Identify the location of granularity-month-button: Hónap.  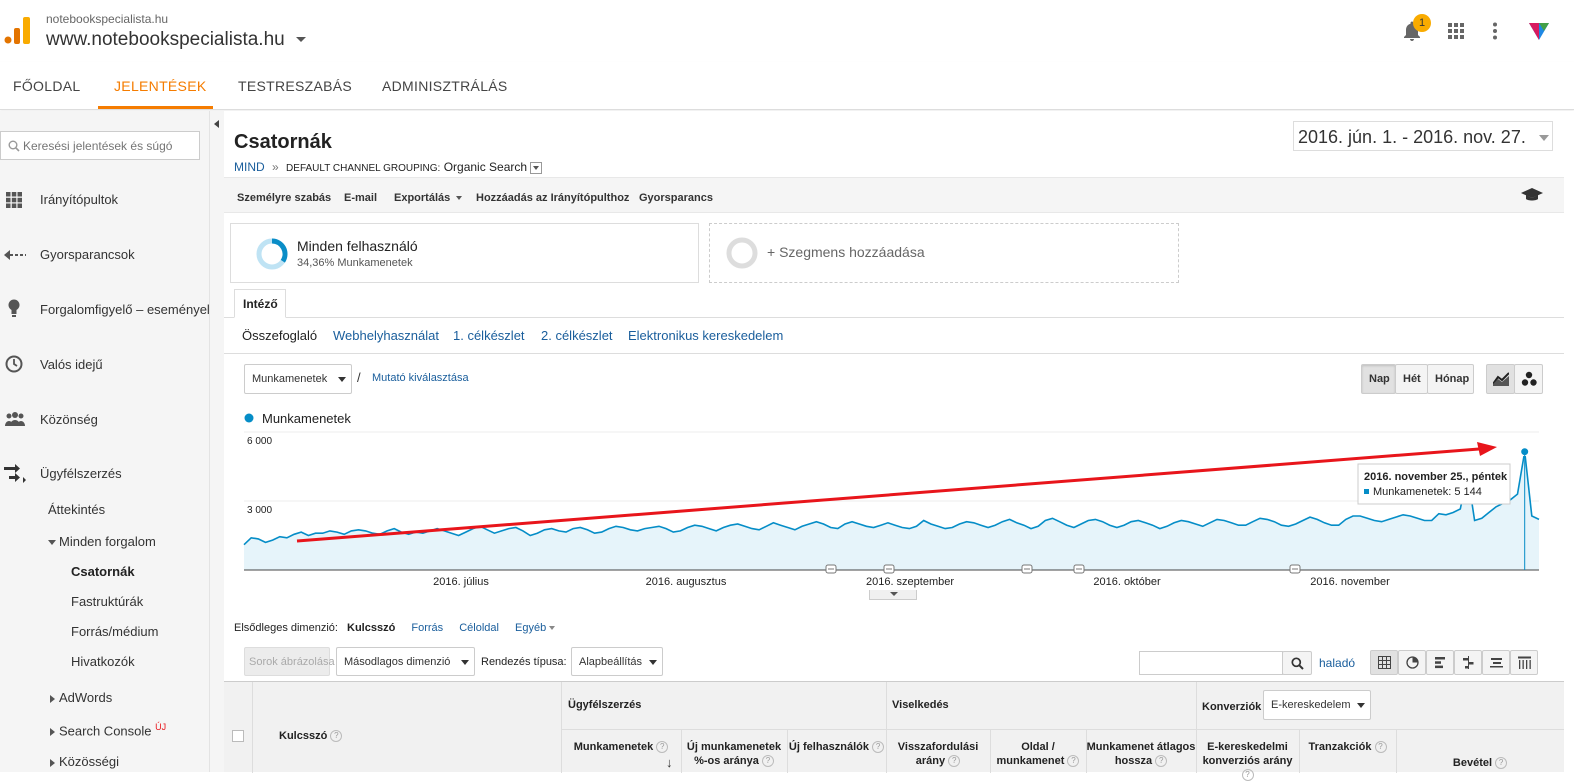
(1450, 379).